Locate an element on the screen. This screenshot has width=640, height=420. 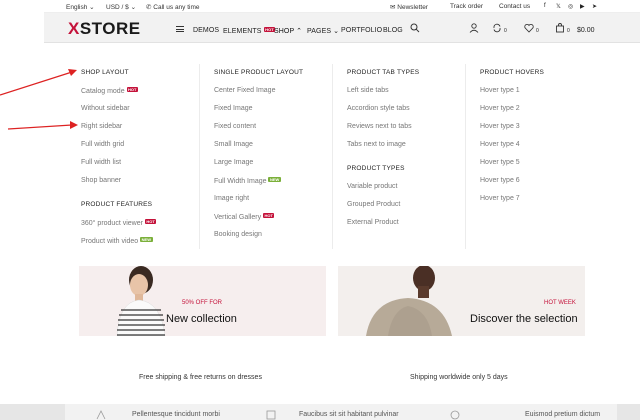
phone-label: Call us any time is located at coordinates (176, 7).